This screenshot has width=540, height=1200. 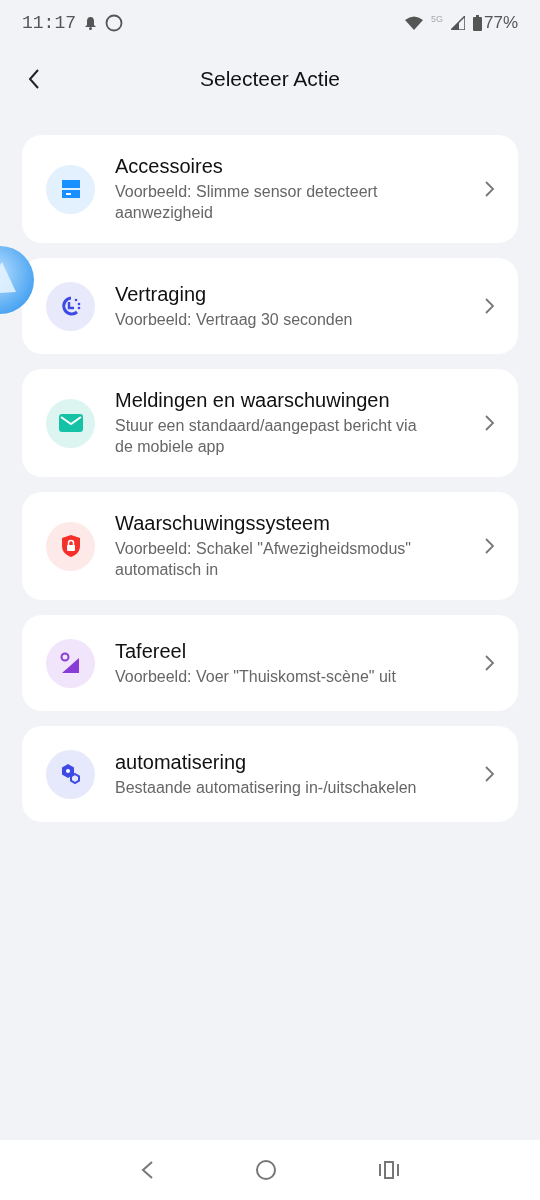 I want to click on shield-lock-icon, so click(x=70, y=546).